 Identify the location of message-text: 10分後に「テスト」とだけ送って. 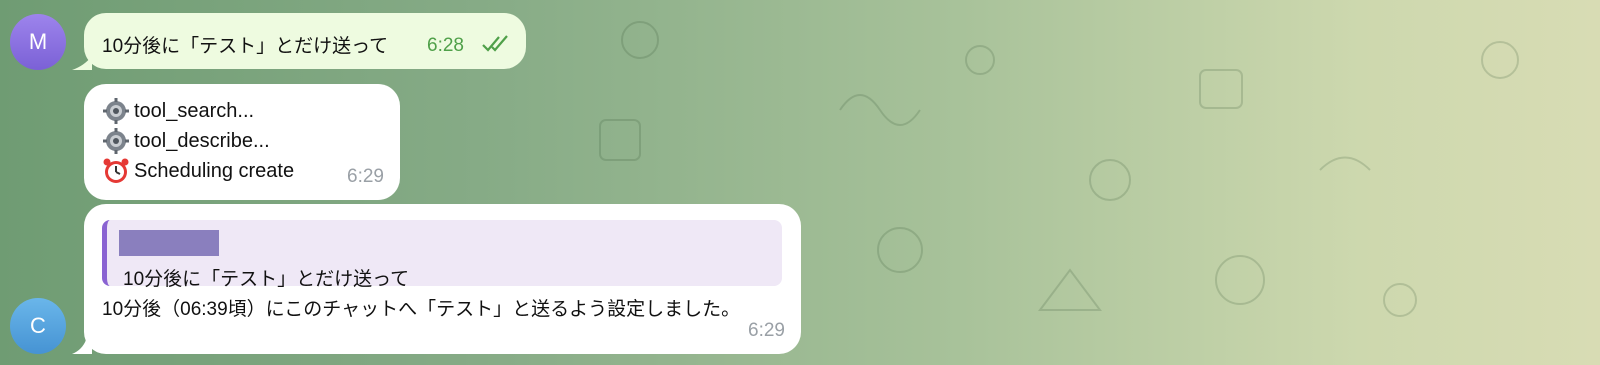
(245, 46).